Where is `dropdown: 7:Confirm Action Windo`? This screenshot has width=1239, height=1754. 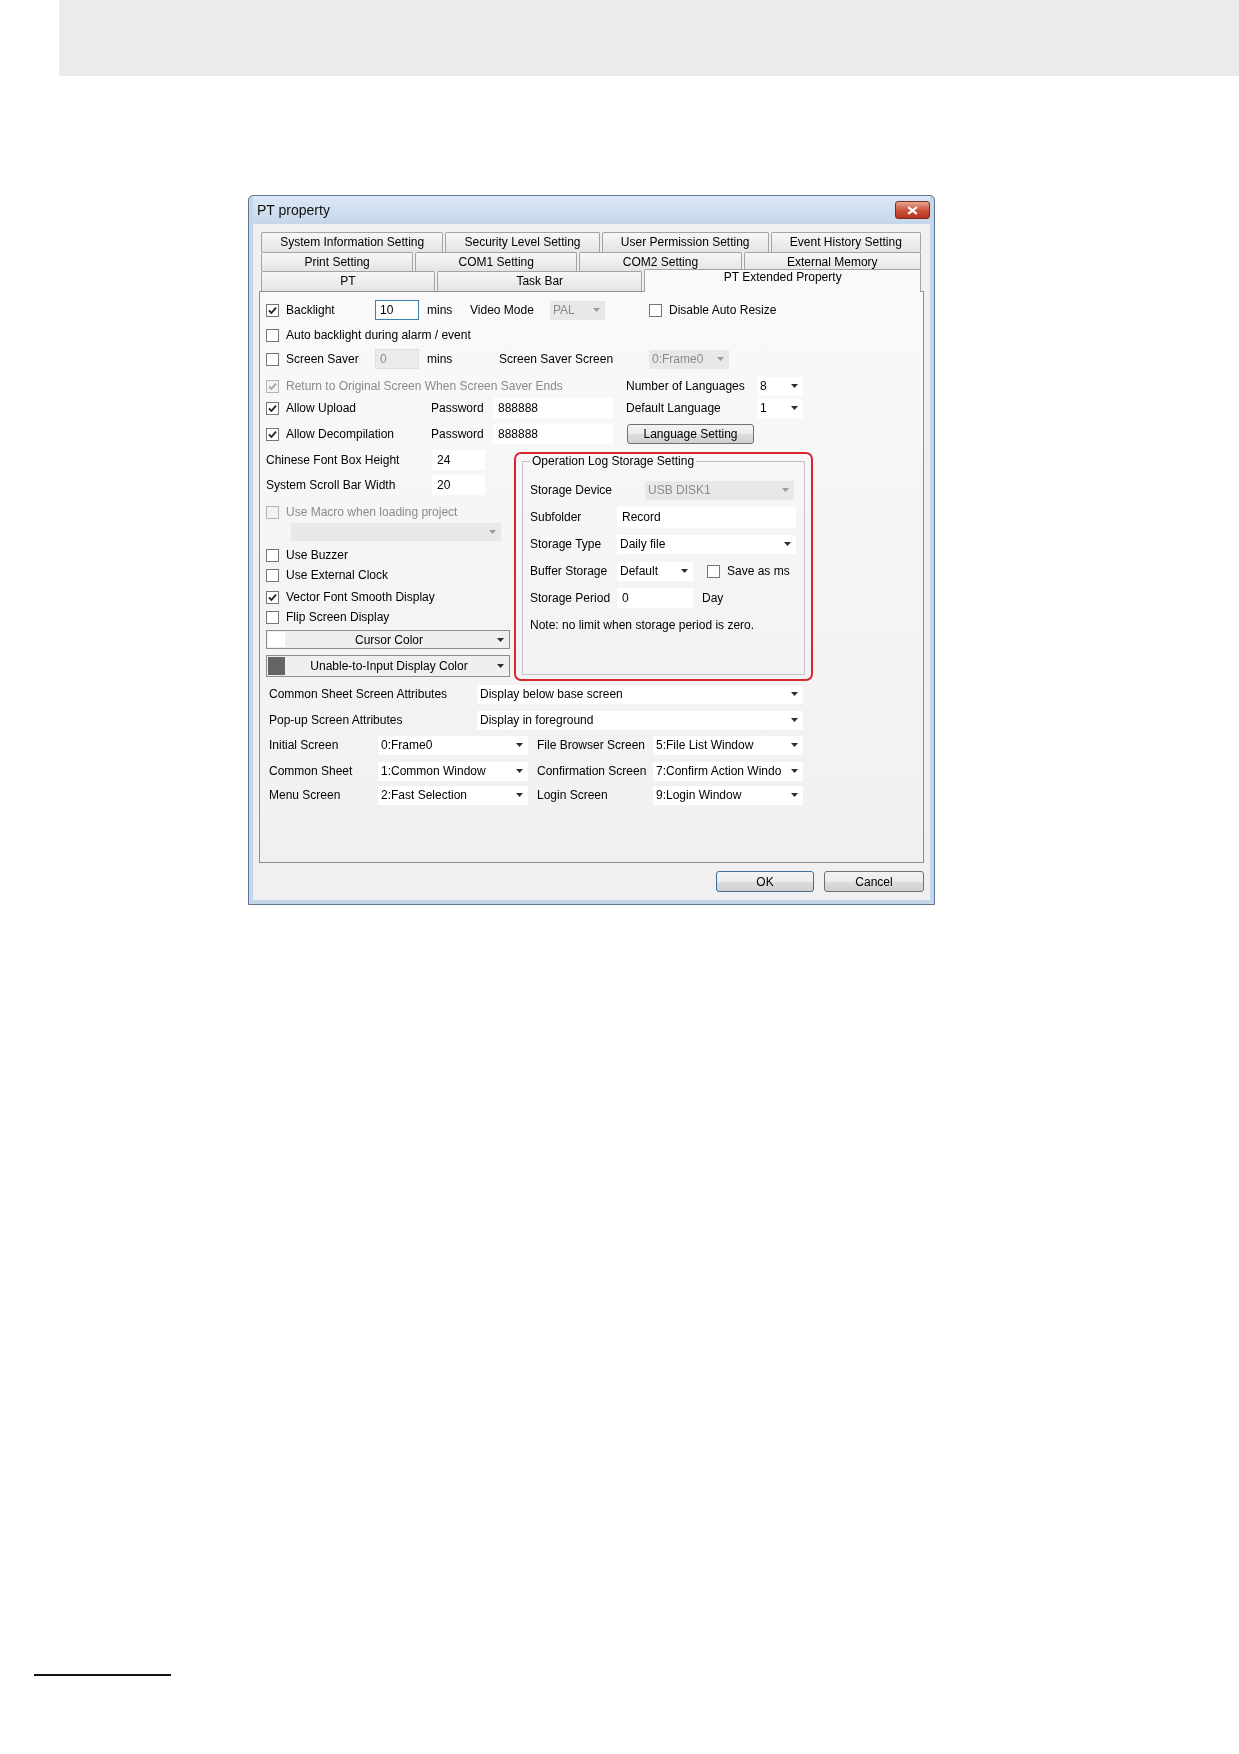 dropdown: 7:Confirm Action Windo is located at coordinates (728, 771).